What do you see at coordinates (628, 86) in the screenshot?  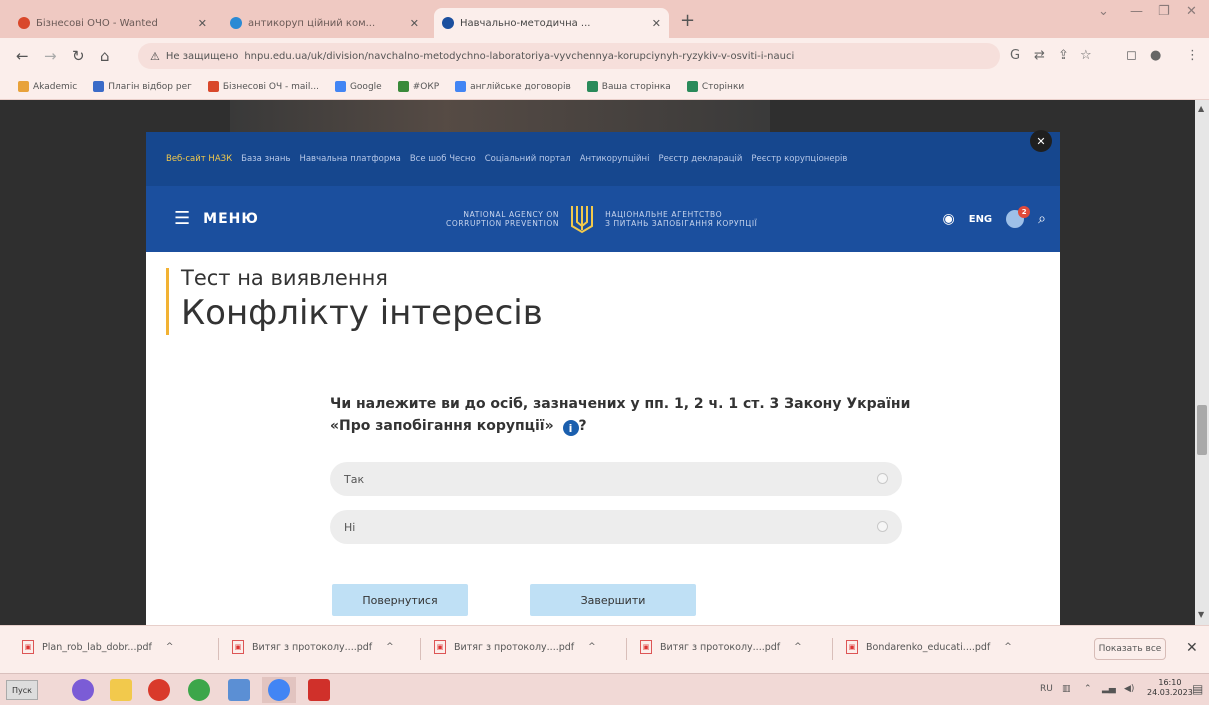 I see `bookmark-item: Ваша сторінка` at bounding box center [628, 86].